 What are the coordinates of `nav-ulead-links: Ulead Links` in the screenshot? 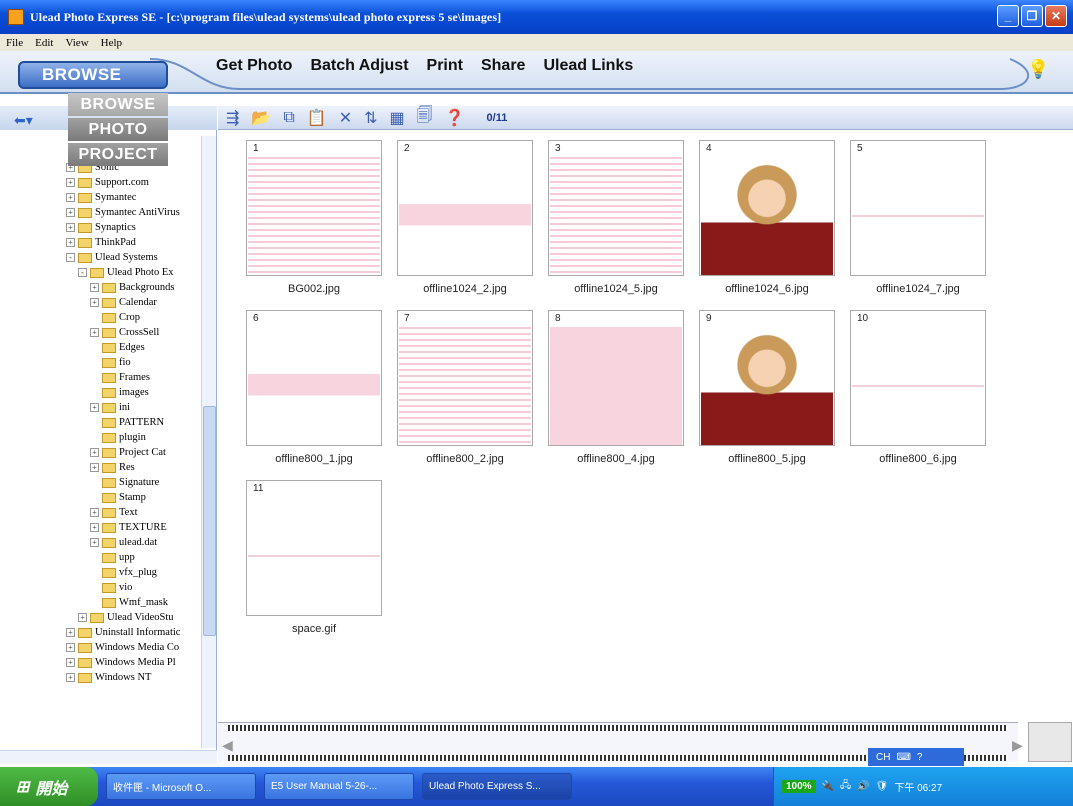 It's located at (588, 66).